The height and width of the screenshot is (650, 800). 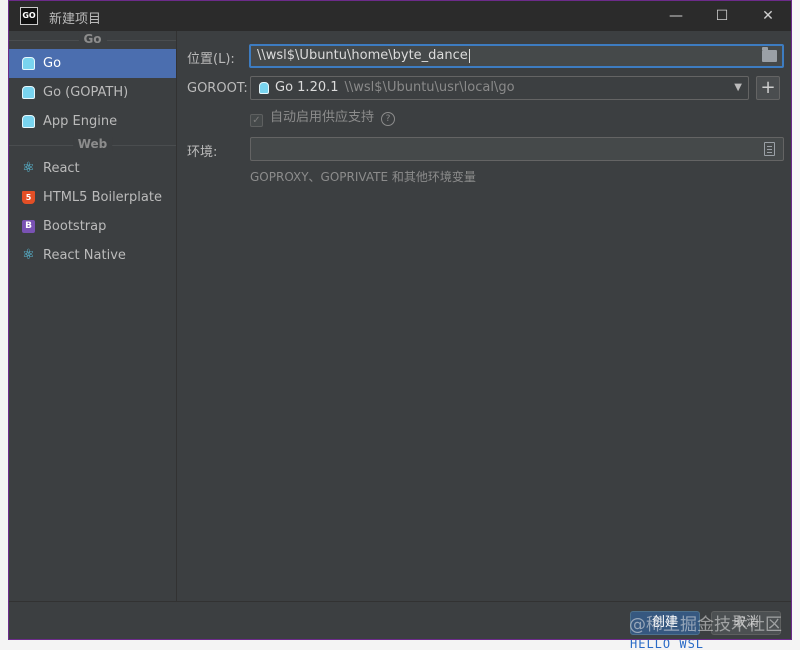 I want to click on help-icon: ?, so click(x=388, y=119).